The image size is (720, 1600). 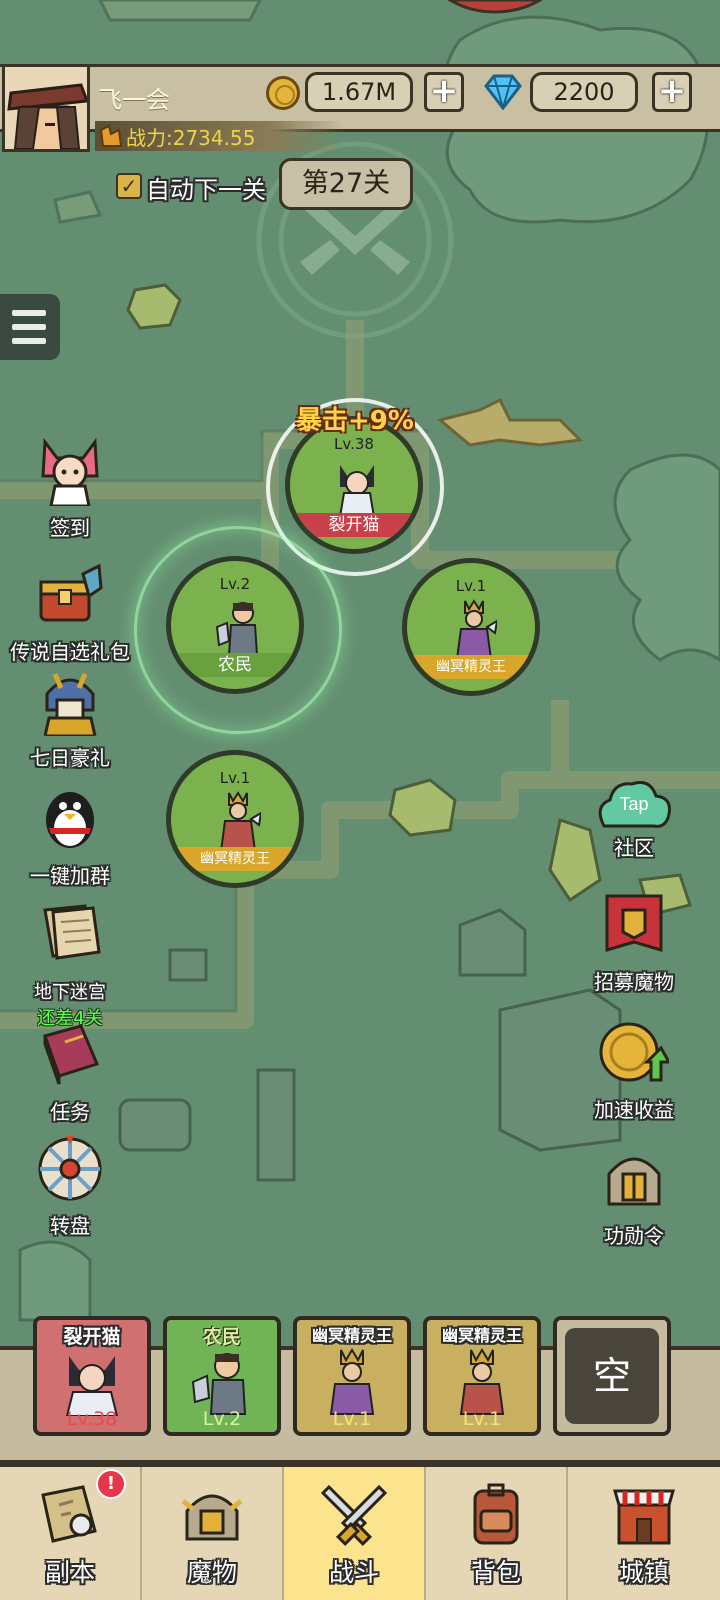 I want to click on gem-icon, so click(x=503, y=92).